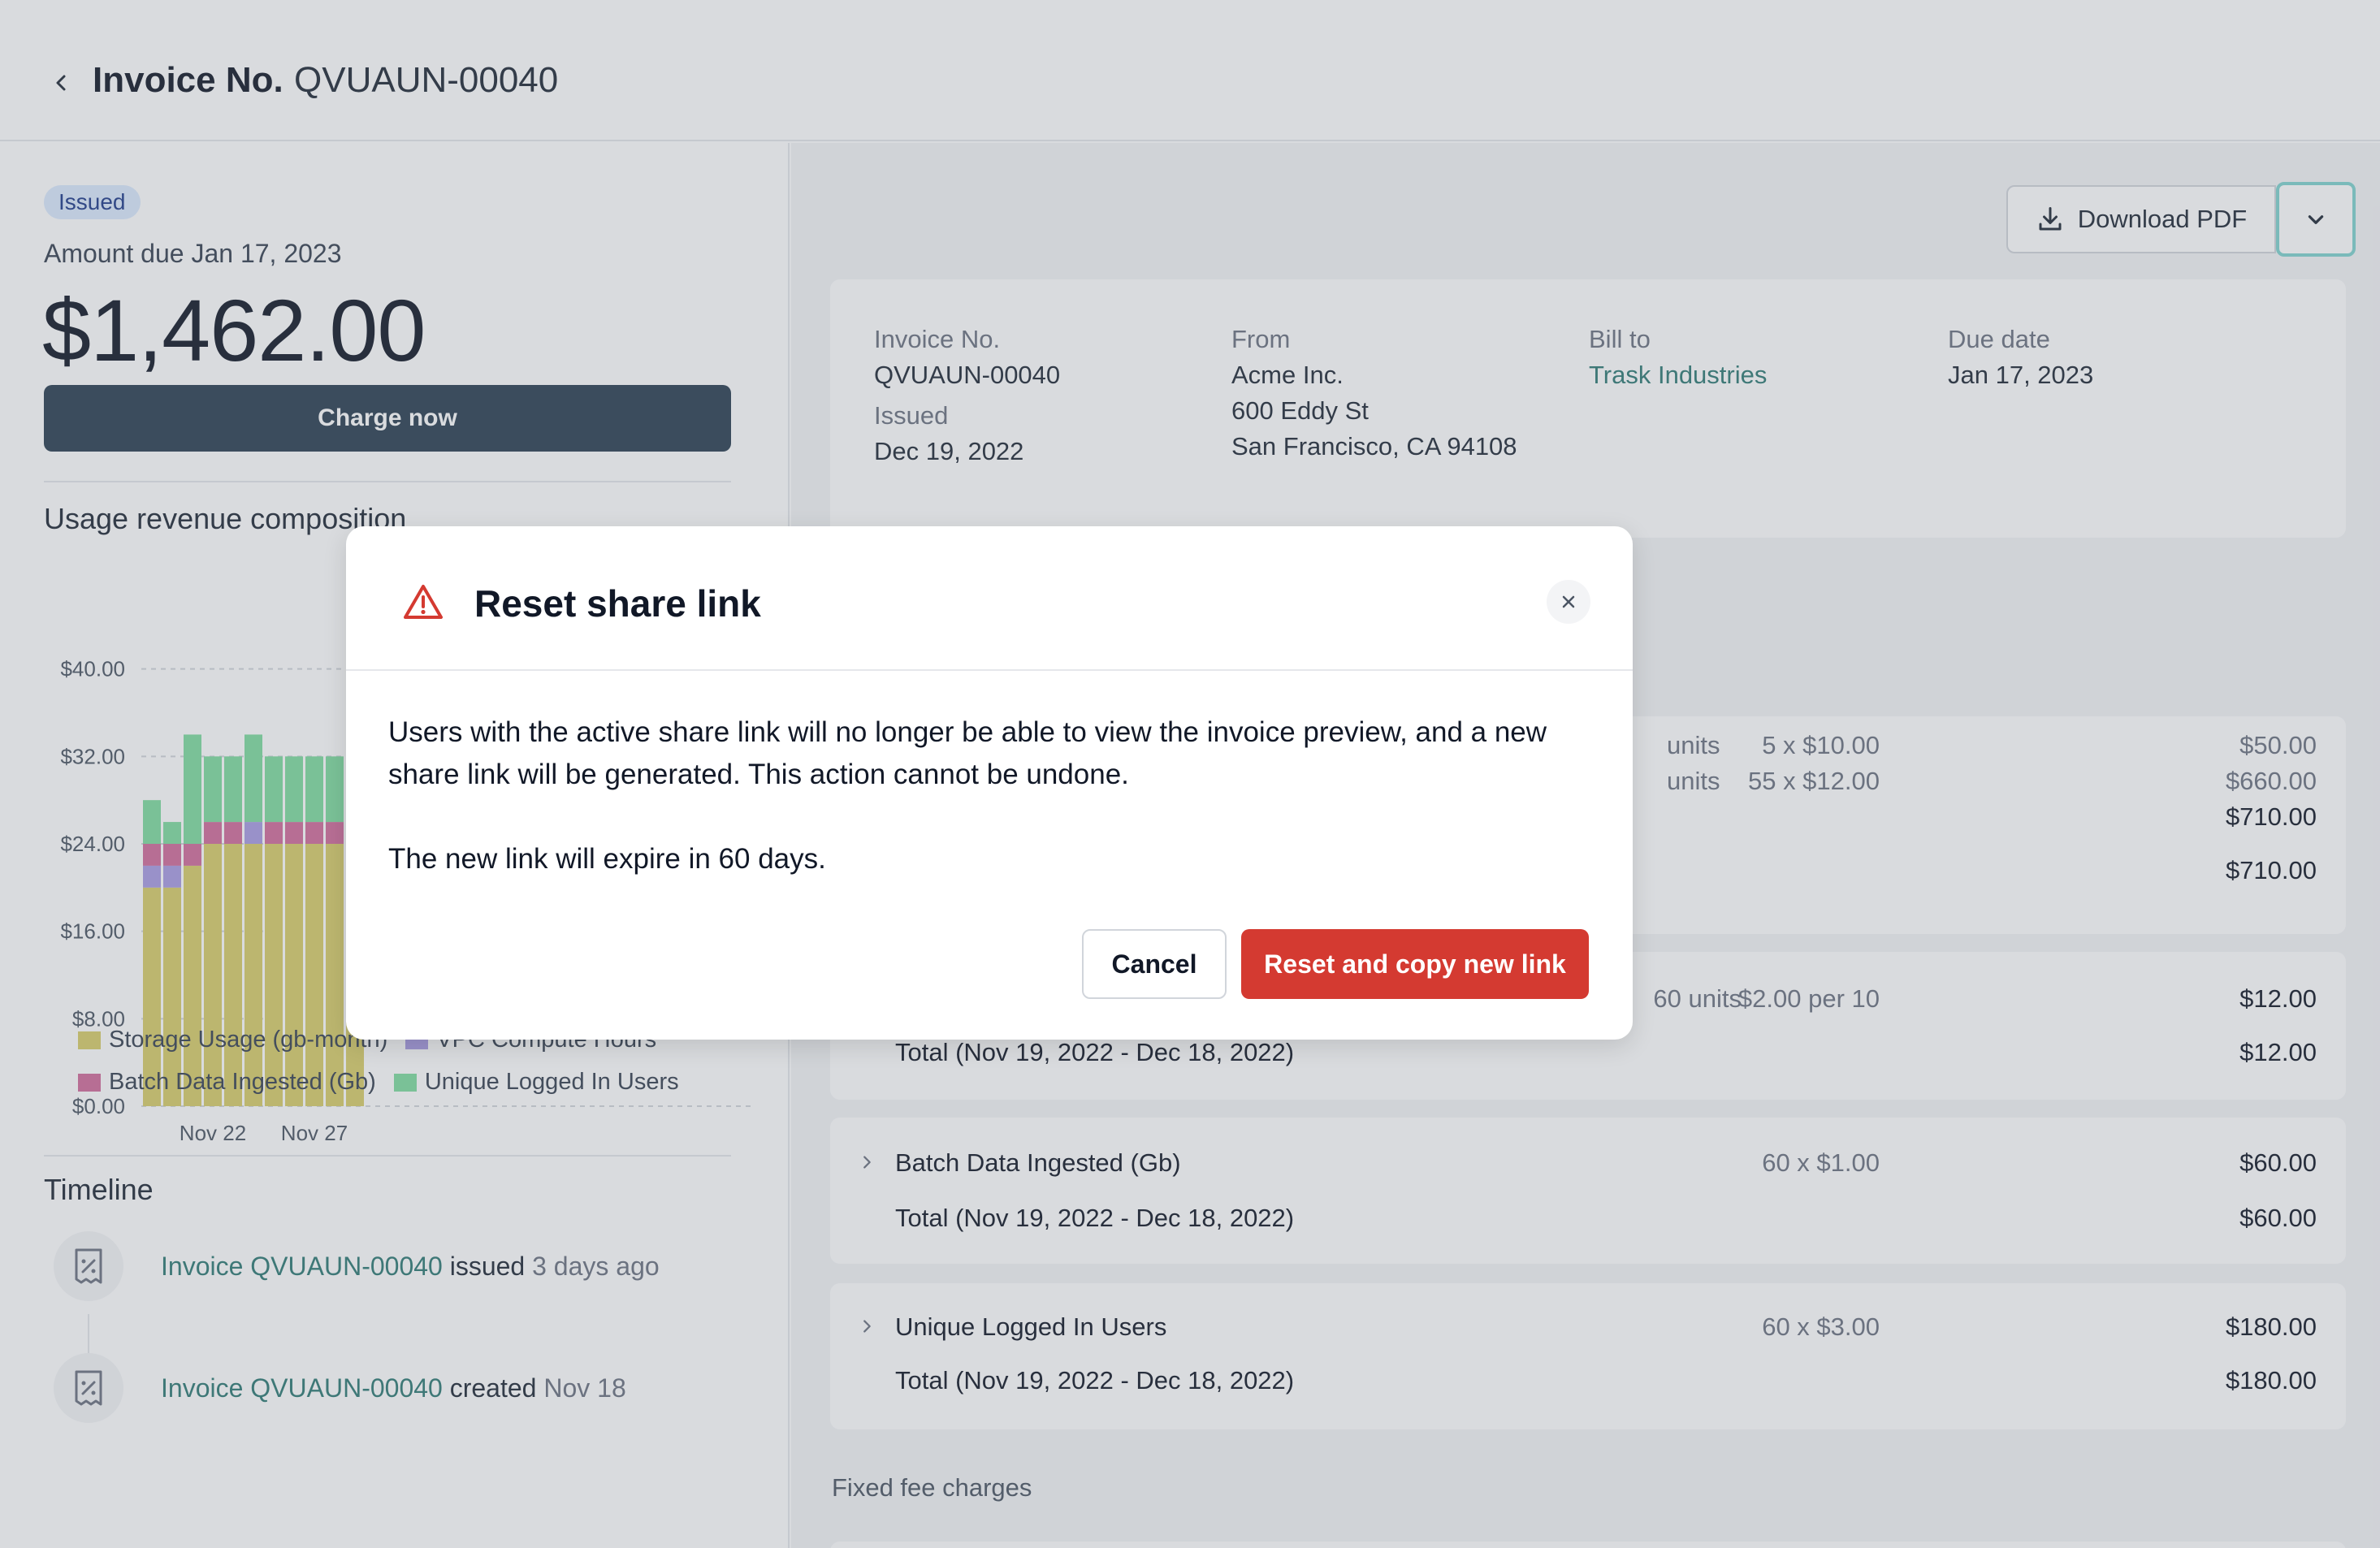 The width and height of the screenshot is (2380, 1548). Describe the element at coordinates (1415, 964) in the screenshot. I see `reset-and-copy-button: Reset and copy new link` at that location.